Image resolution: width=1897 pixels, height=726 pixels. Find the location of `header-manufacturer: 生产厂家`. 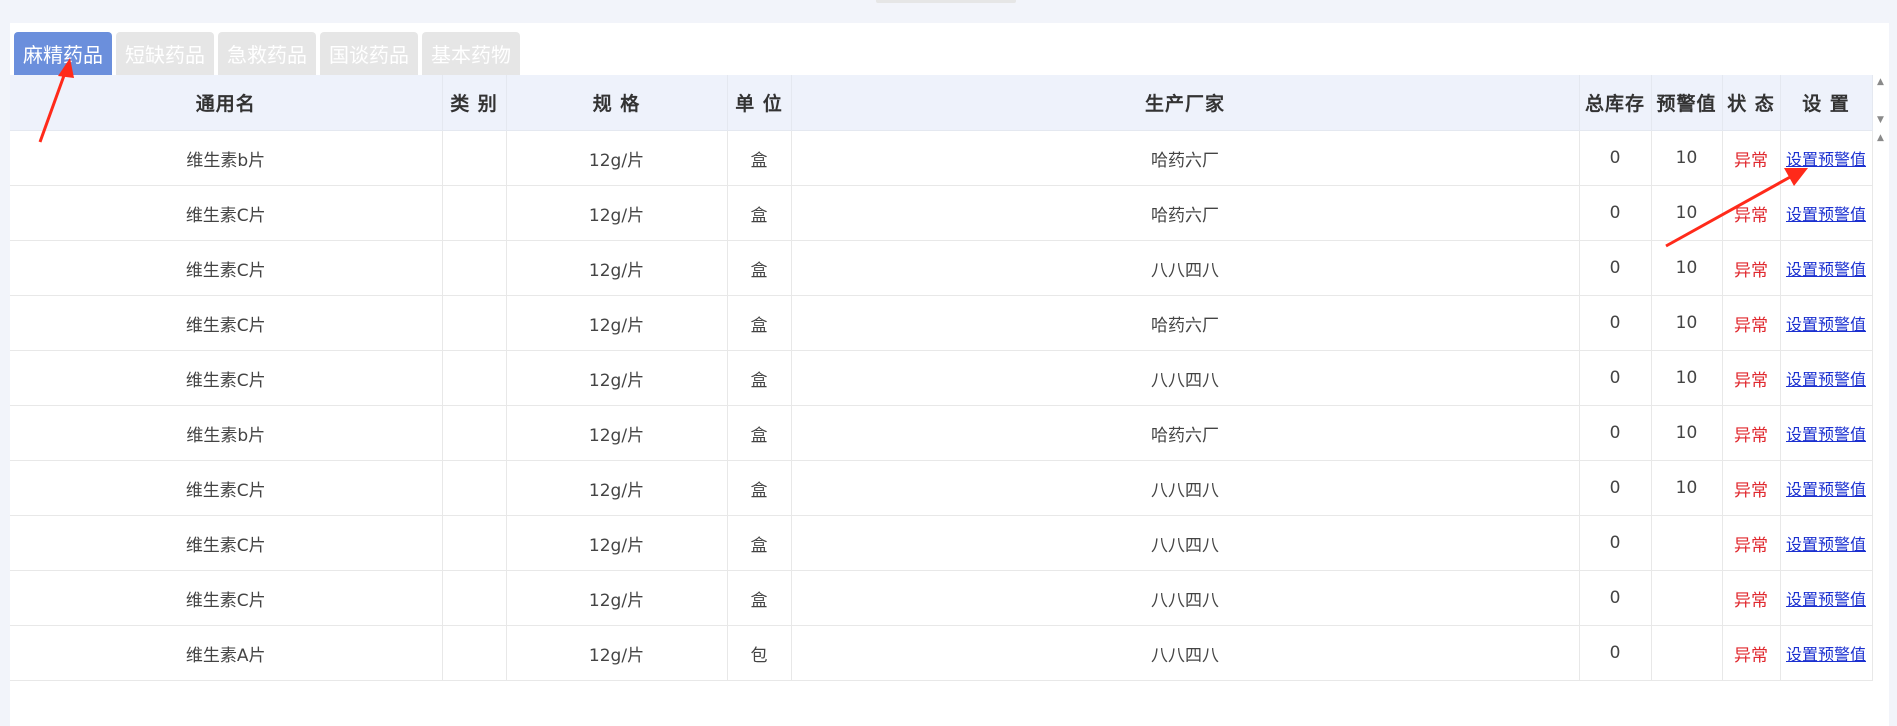

header-manufacturer: 生产厂家 is located at coordinates (1185, 103).